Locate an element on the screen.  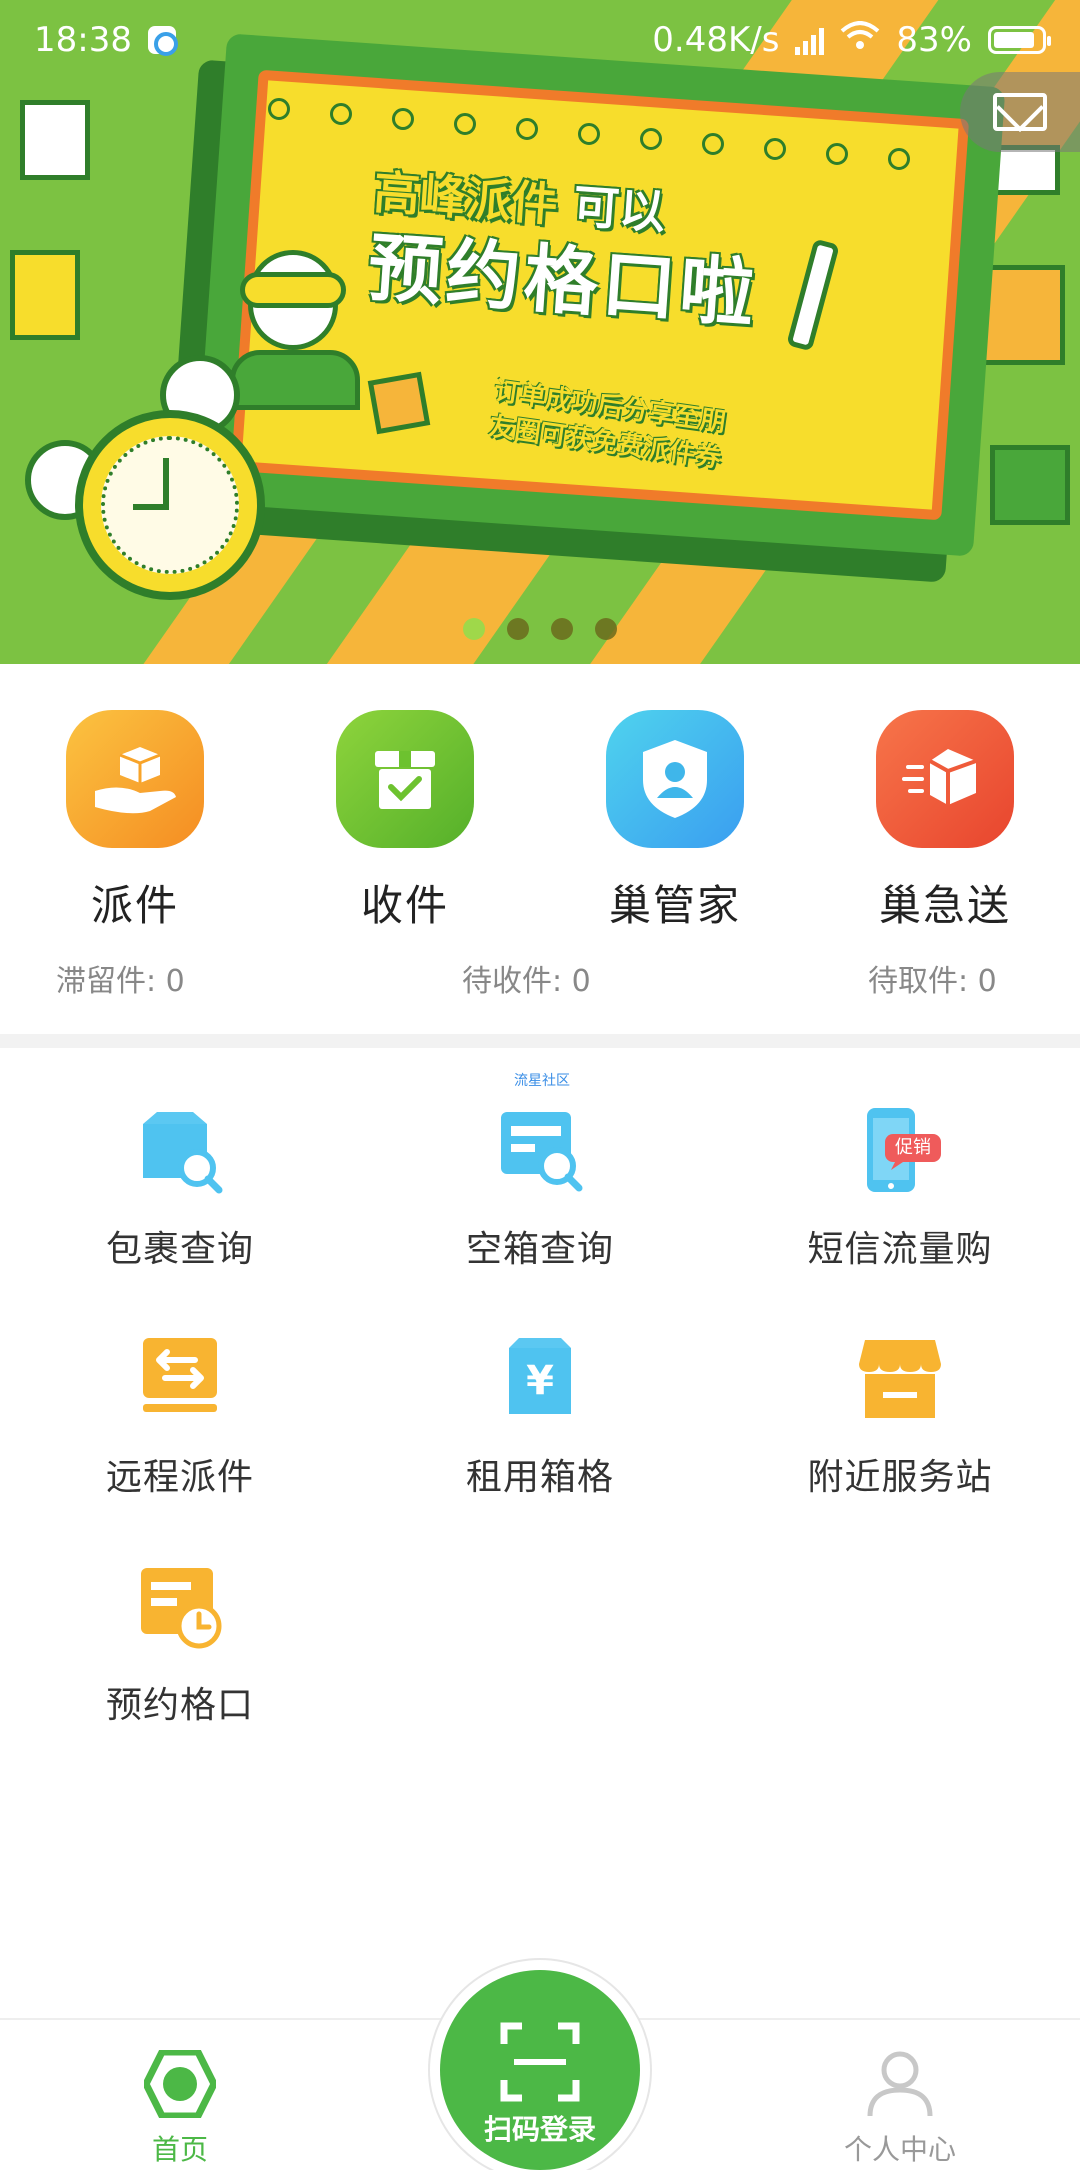
service-label: 远程派件 is located at coordinates (179, 1477).